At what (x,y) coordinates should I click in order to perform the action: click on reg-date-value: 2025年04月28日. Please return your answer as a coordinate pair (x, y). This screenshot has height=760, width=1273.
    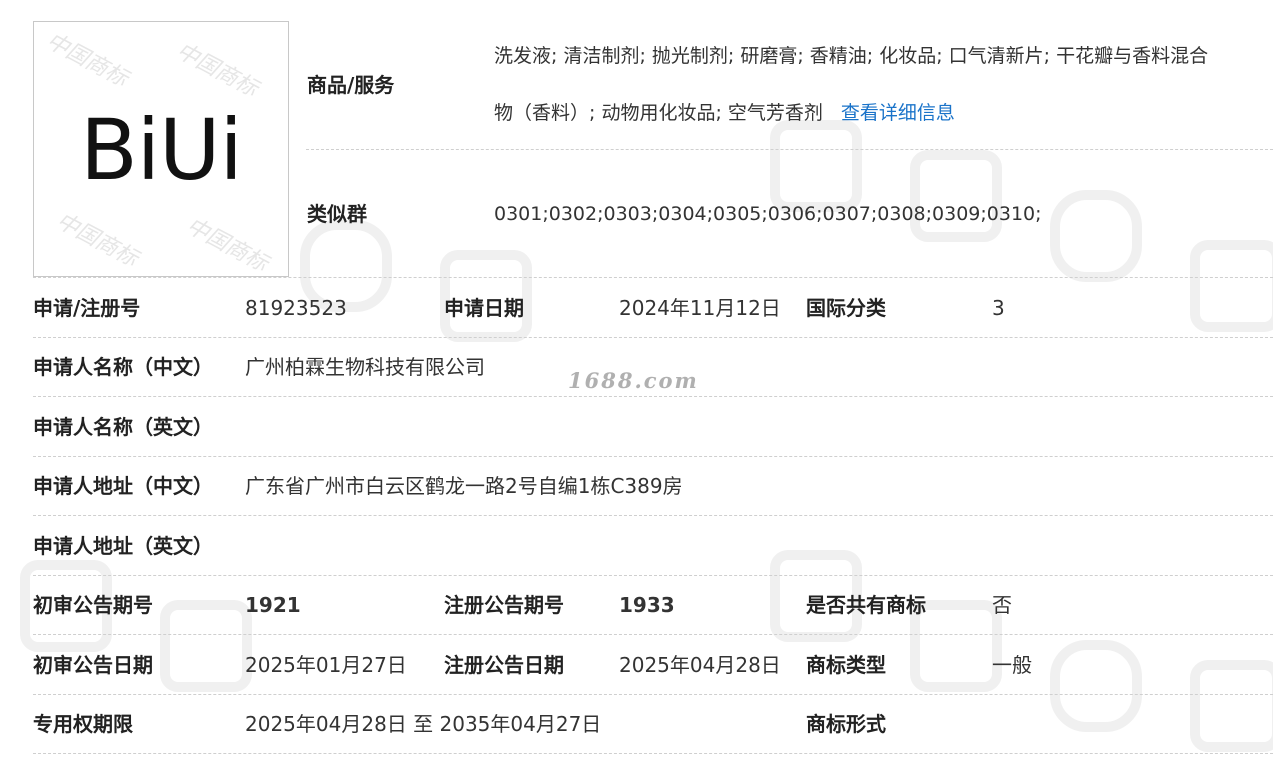
    Looking at the image, I should click on (700, 665).